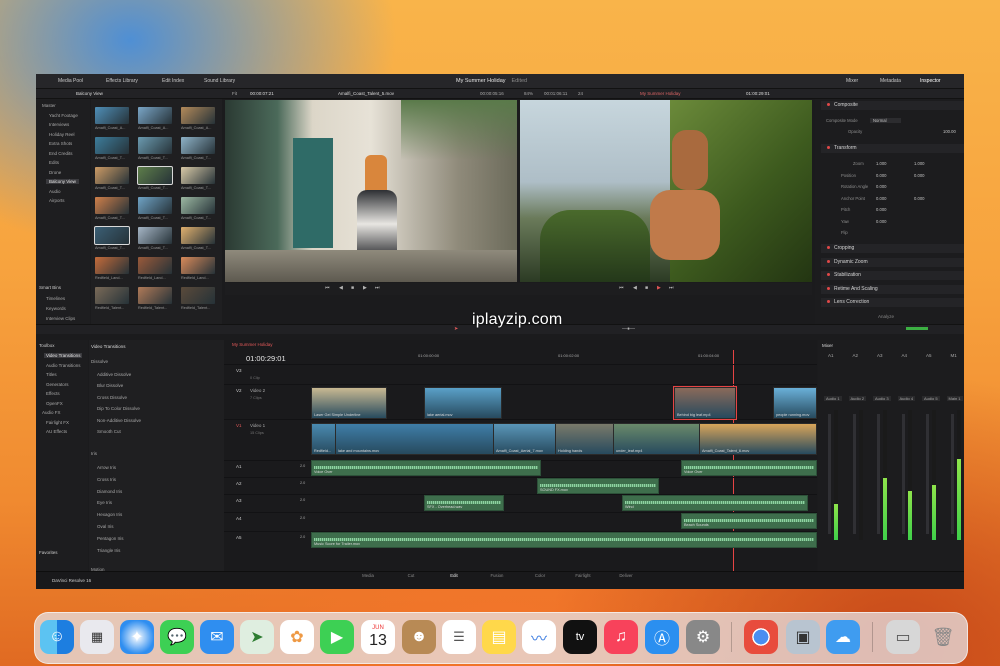 This screenshot has width=1000, height=666. I want to click on transition-item: Smooth Cut, so click(109, 431).